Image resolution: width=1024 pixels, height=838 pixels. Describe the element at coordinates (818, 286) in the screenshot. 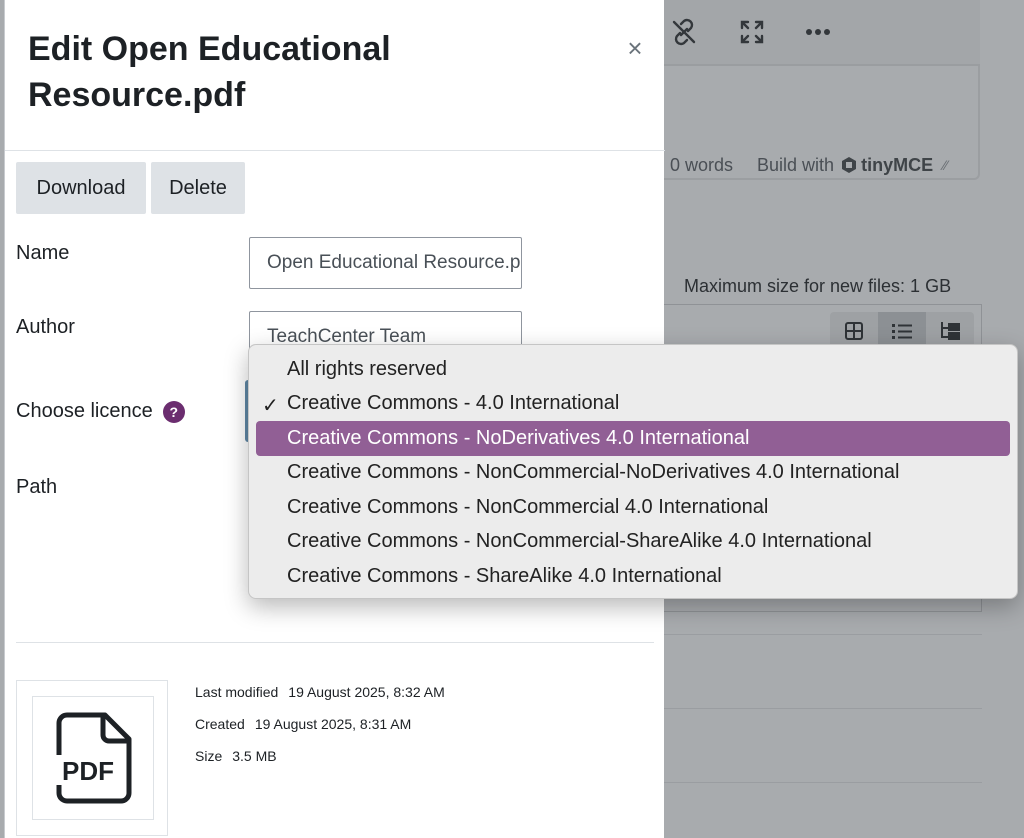

I see `max-size-info: Maximum size for new files: 1 GB` at that location.